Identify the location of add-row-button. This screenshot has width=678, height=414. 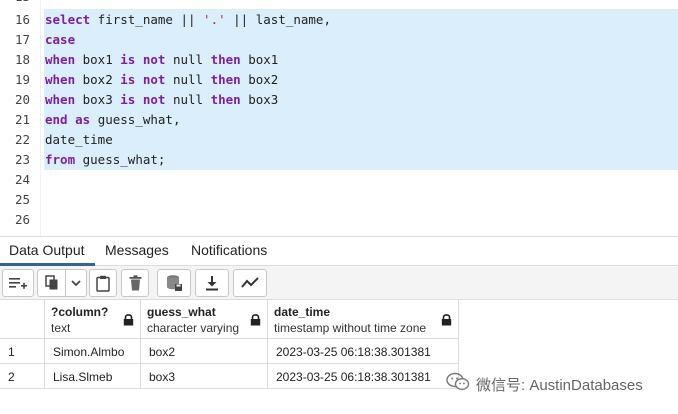
(18, 283).